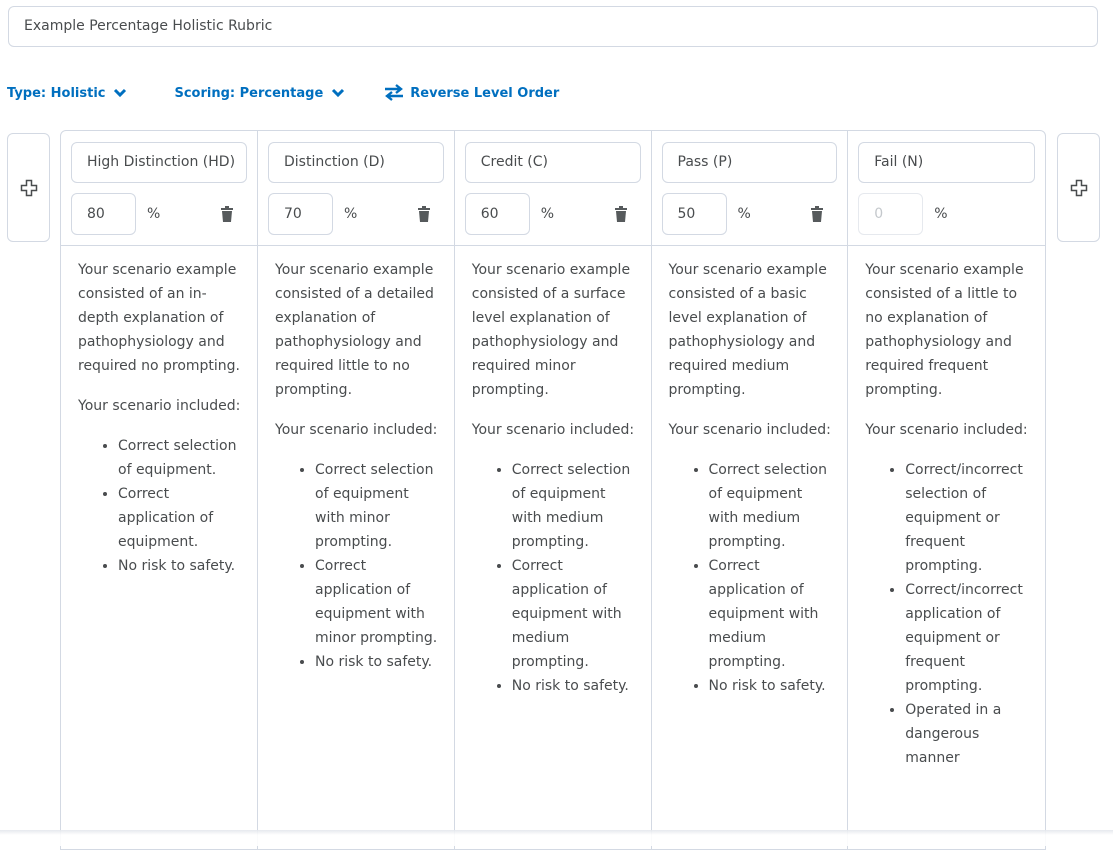 Image resolution: width=1113 pixels, height=850 pixels. Describe the element at coordinates (180, 458) in the screenshot. I see `criteria-bullet: Correct selection of equipment.` at that location.